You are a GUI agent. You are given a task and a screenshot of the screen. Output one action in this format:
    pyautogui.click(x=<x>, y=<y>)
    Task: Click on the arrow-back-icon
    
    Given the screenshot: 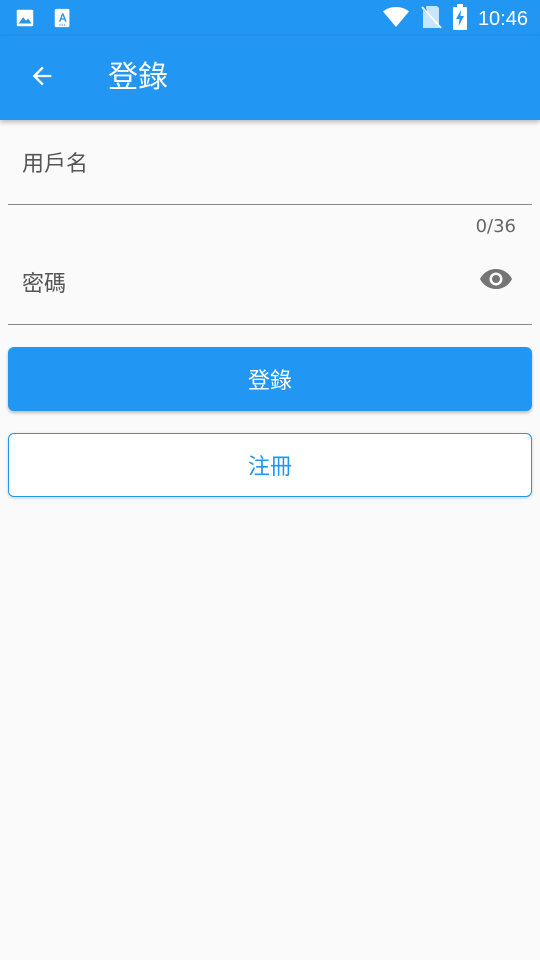 What is the action you would take?
    pyautogui.click(x=42, y=78)
    